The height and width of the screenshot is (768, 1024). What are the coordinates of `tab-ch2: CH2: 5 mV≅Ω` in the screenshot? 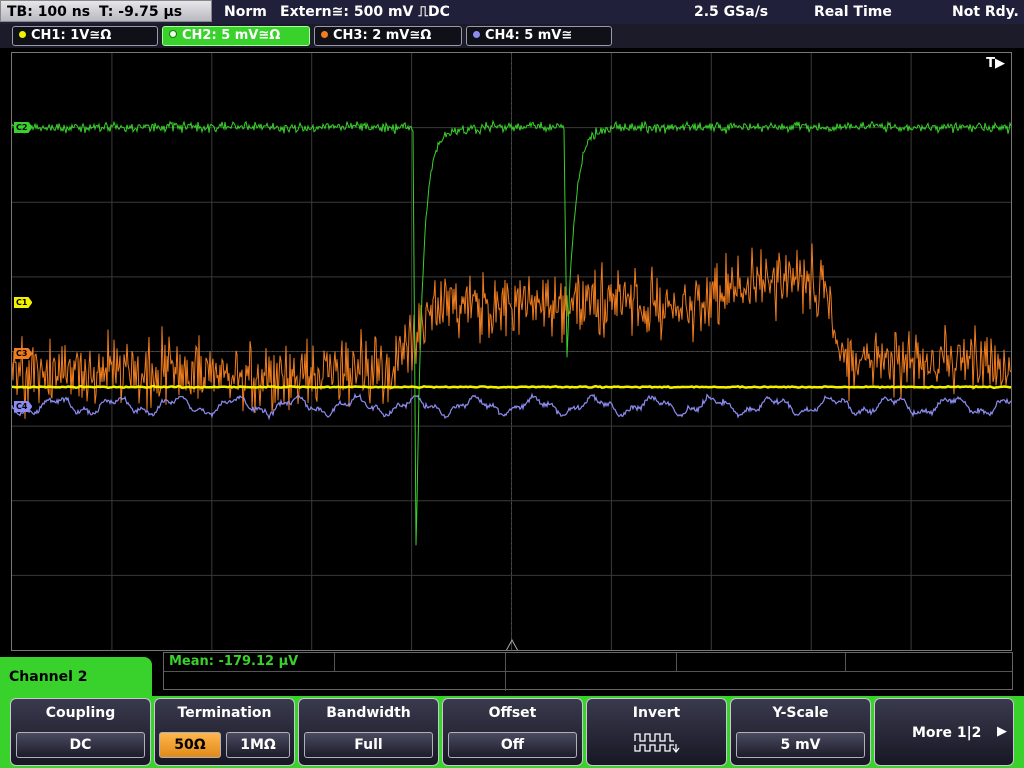 It's located at (236, 36).